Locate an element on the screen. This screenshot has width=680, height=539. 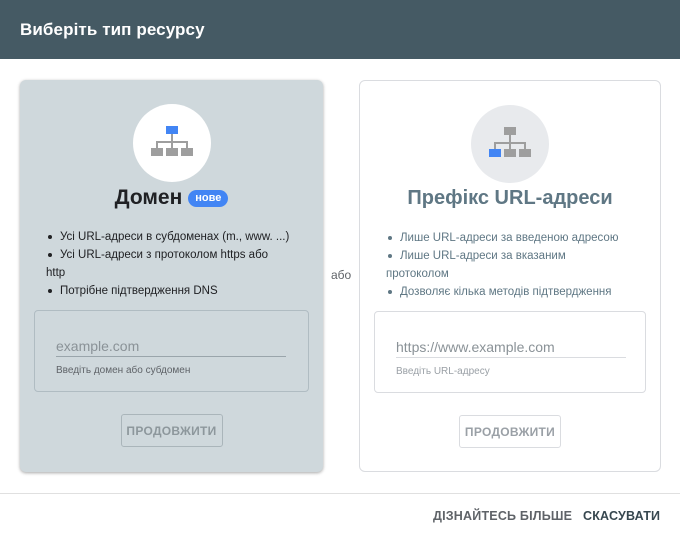
dialog-title: Виберіть тип ресурсу is located at coordinates (112, 29).